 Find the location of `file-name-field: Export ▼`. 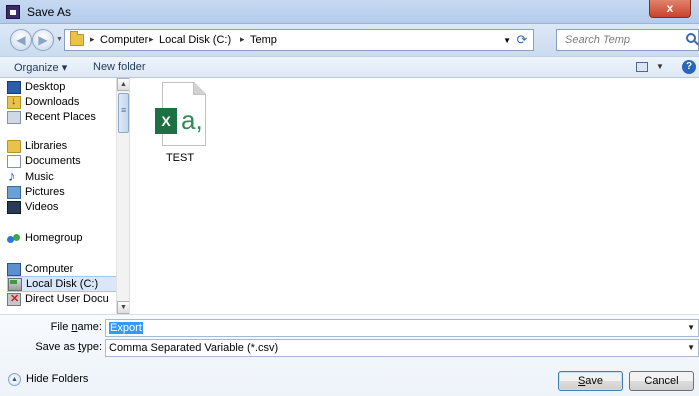

file-name-field: Export ▼ is located at coordinates (402, 328).